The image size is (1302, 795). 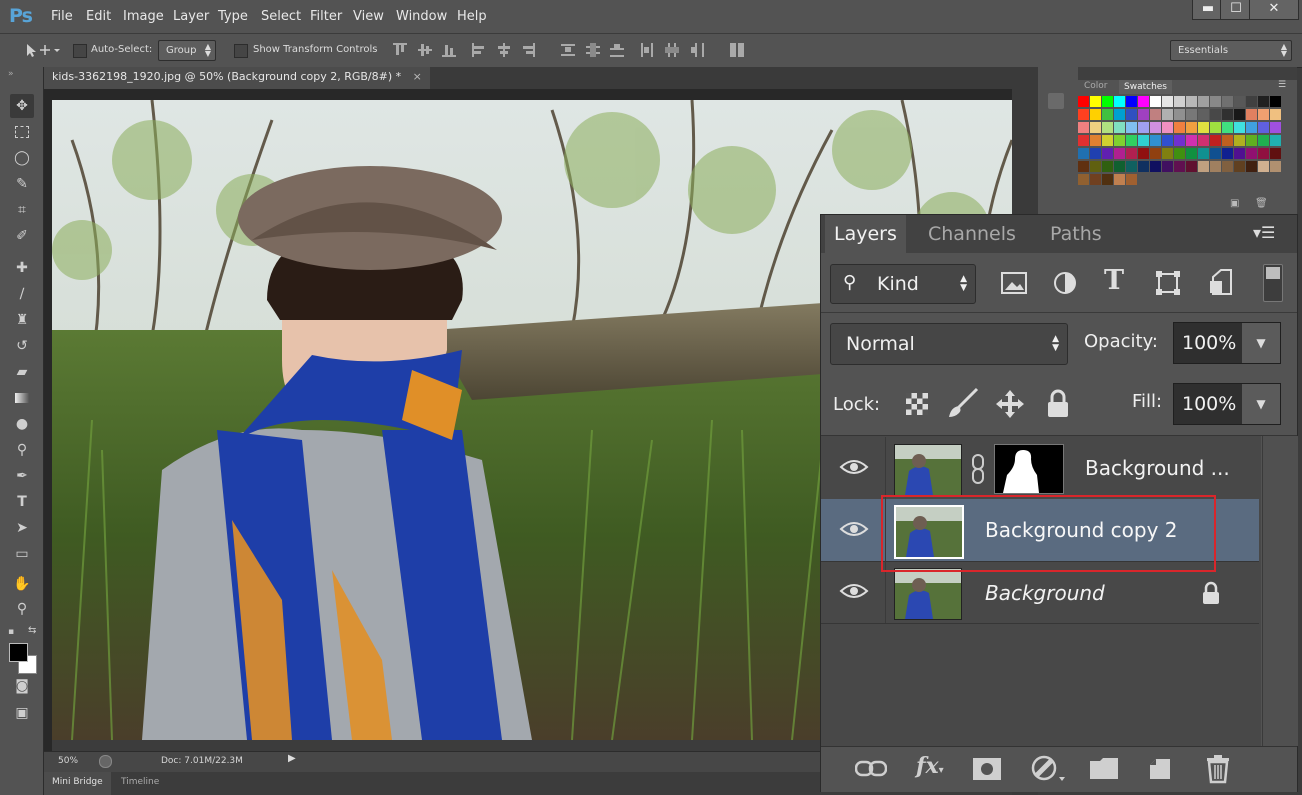 I want to click on auto-align-icon, so click(x=737, y=50).